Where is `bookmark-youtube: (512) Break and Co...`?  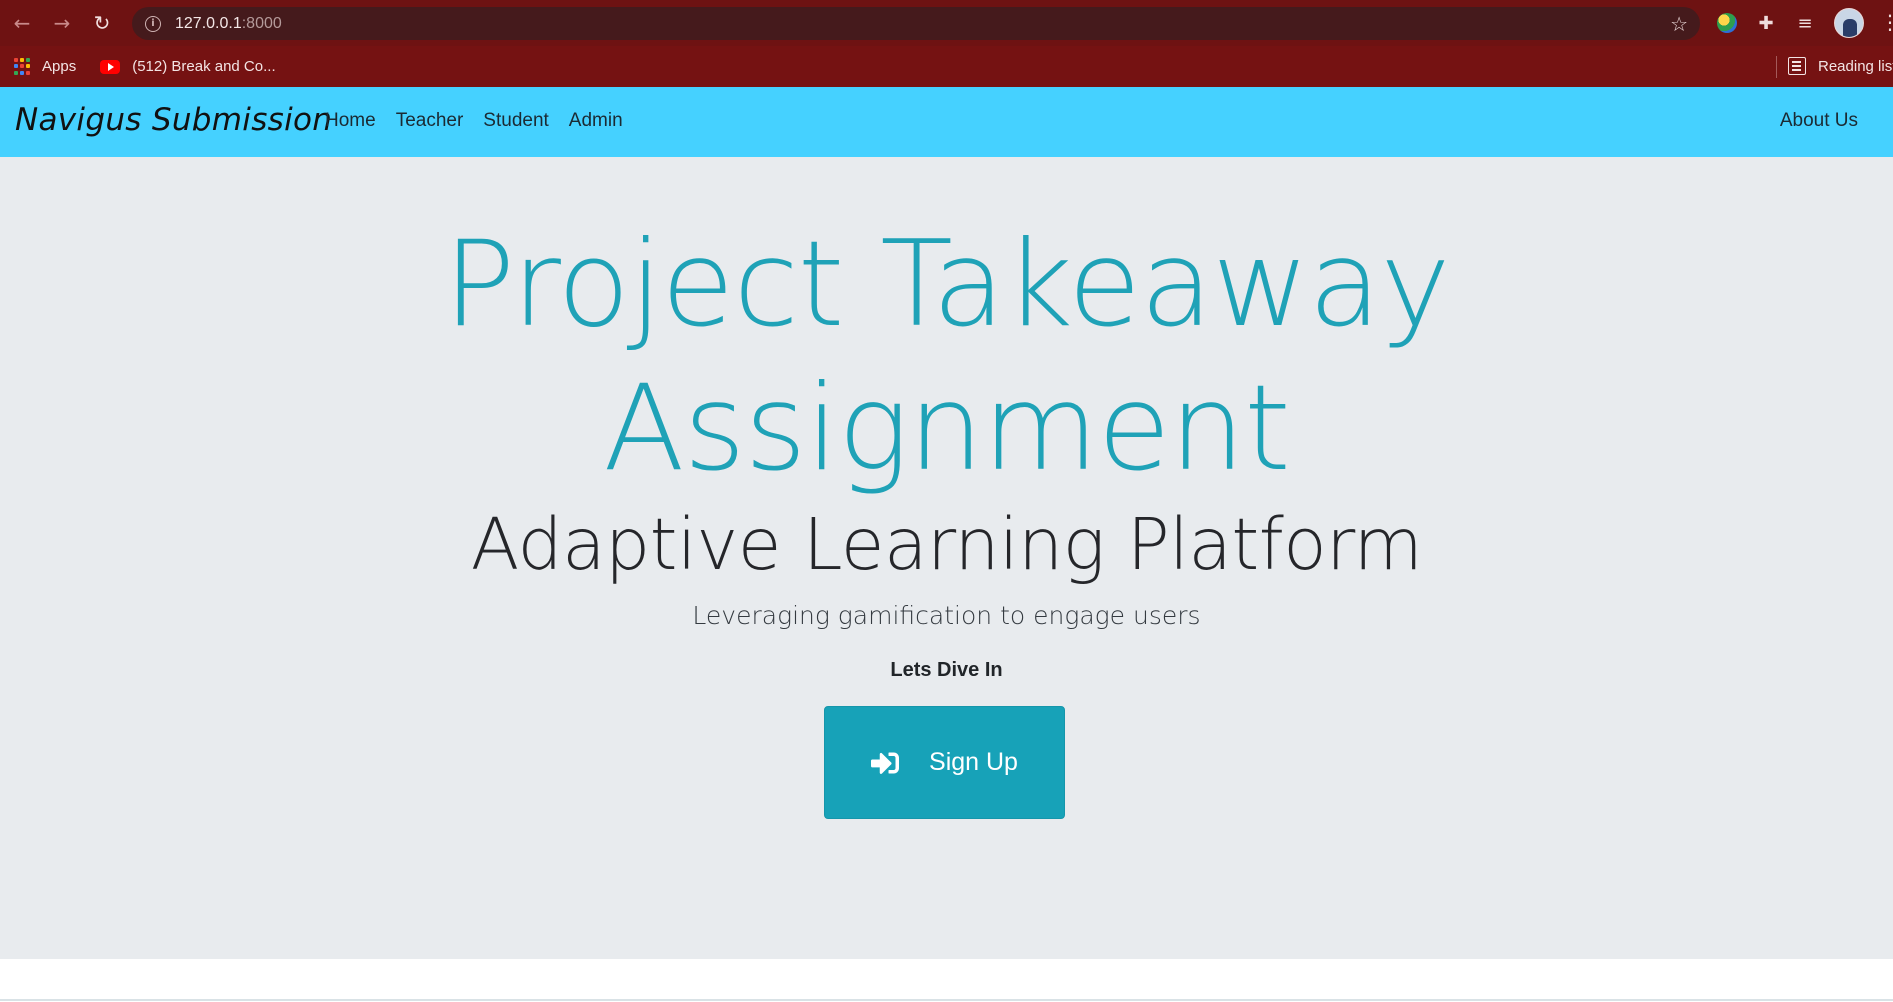
bookmark-youtube: (512) Break and Co... is located at coordinates (187, 67).